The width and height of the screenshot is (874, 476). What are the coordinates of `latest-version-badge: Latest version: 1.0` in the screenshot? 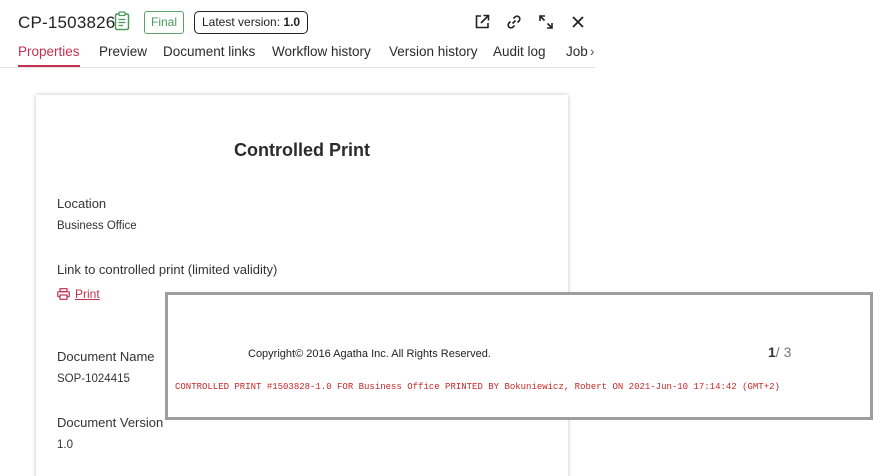 It's located at (251, 22).